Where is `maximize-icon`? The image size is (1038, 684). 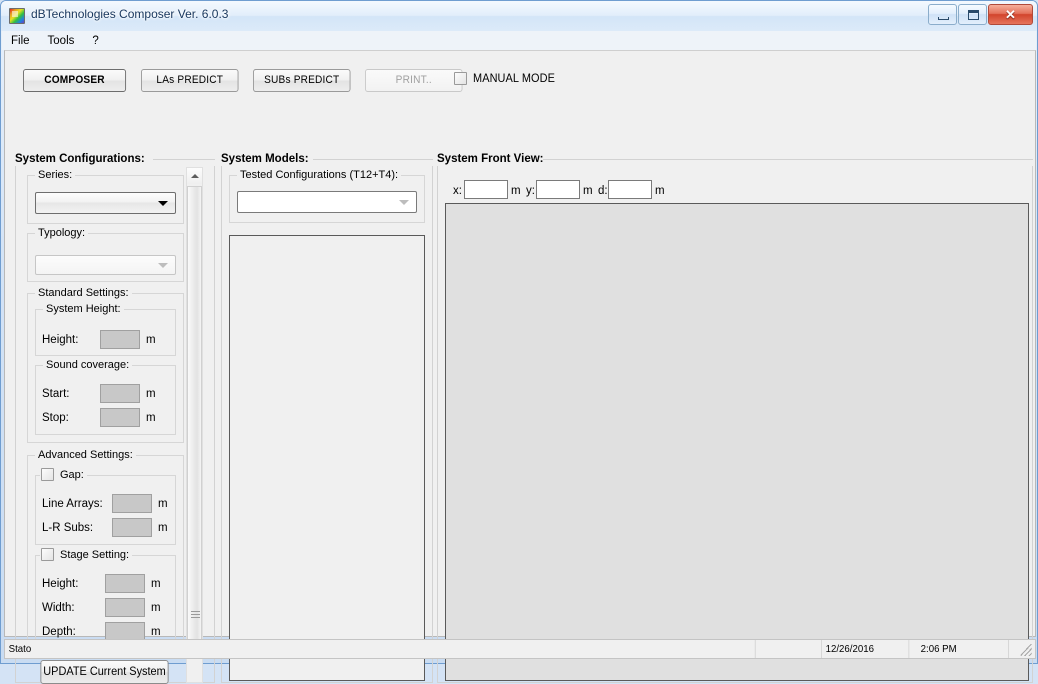 maximize-icon is located at coordinates (973, 15).